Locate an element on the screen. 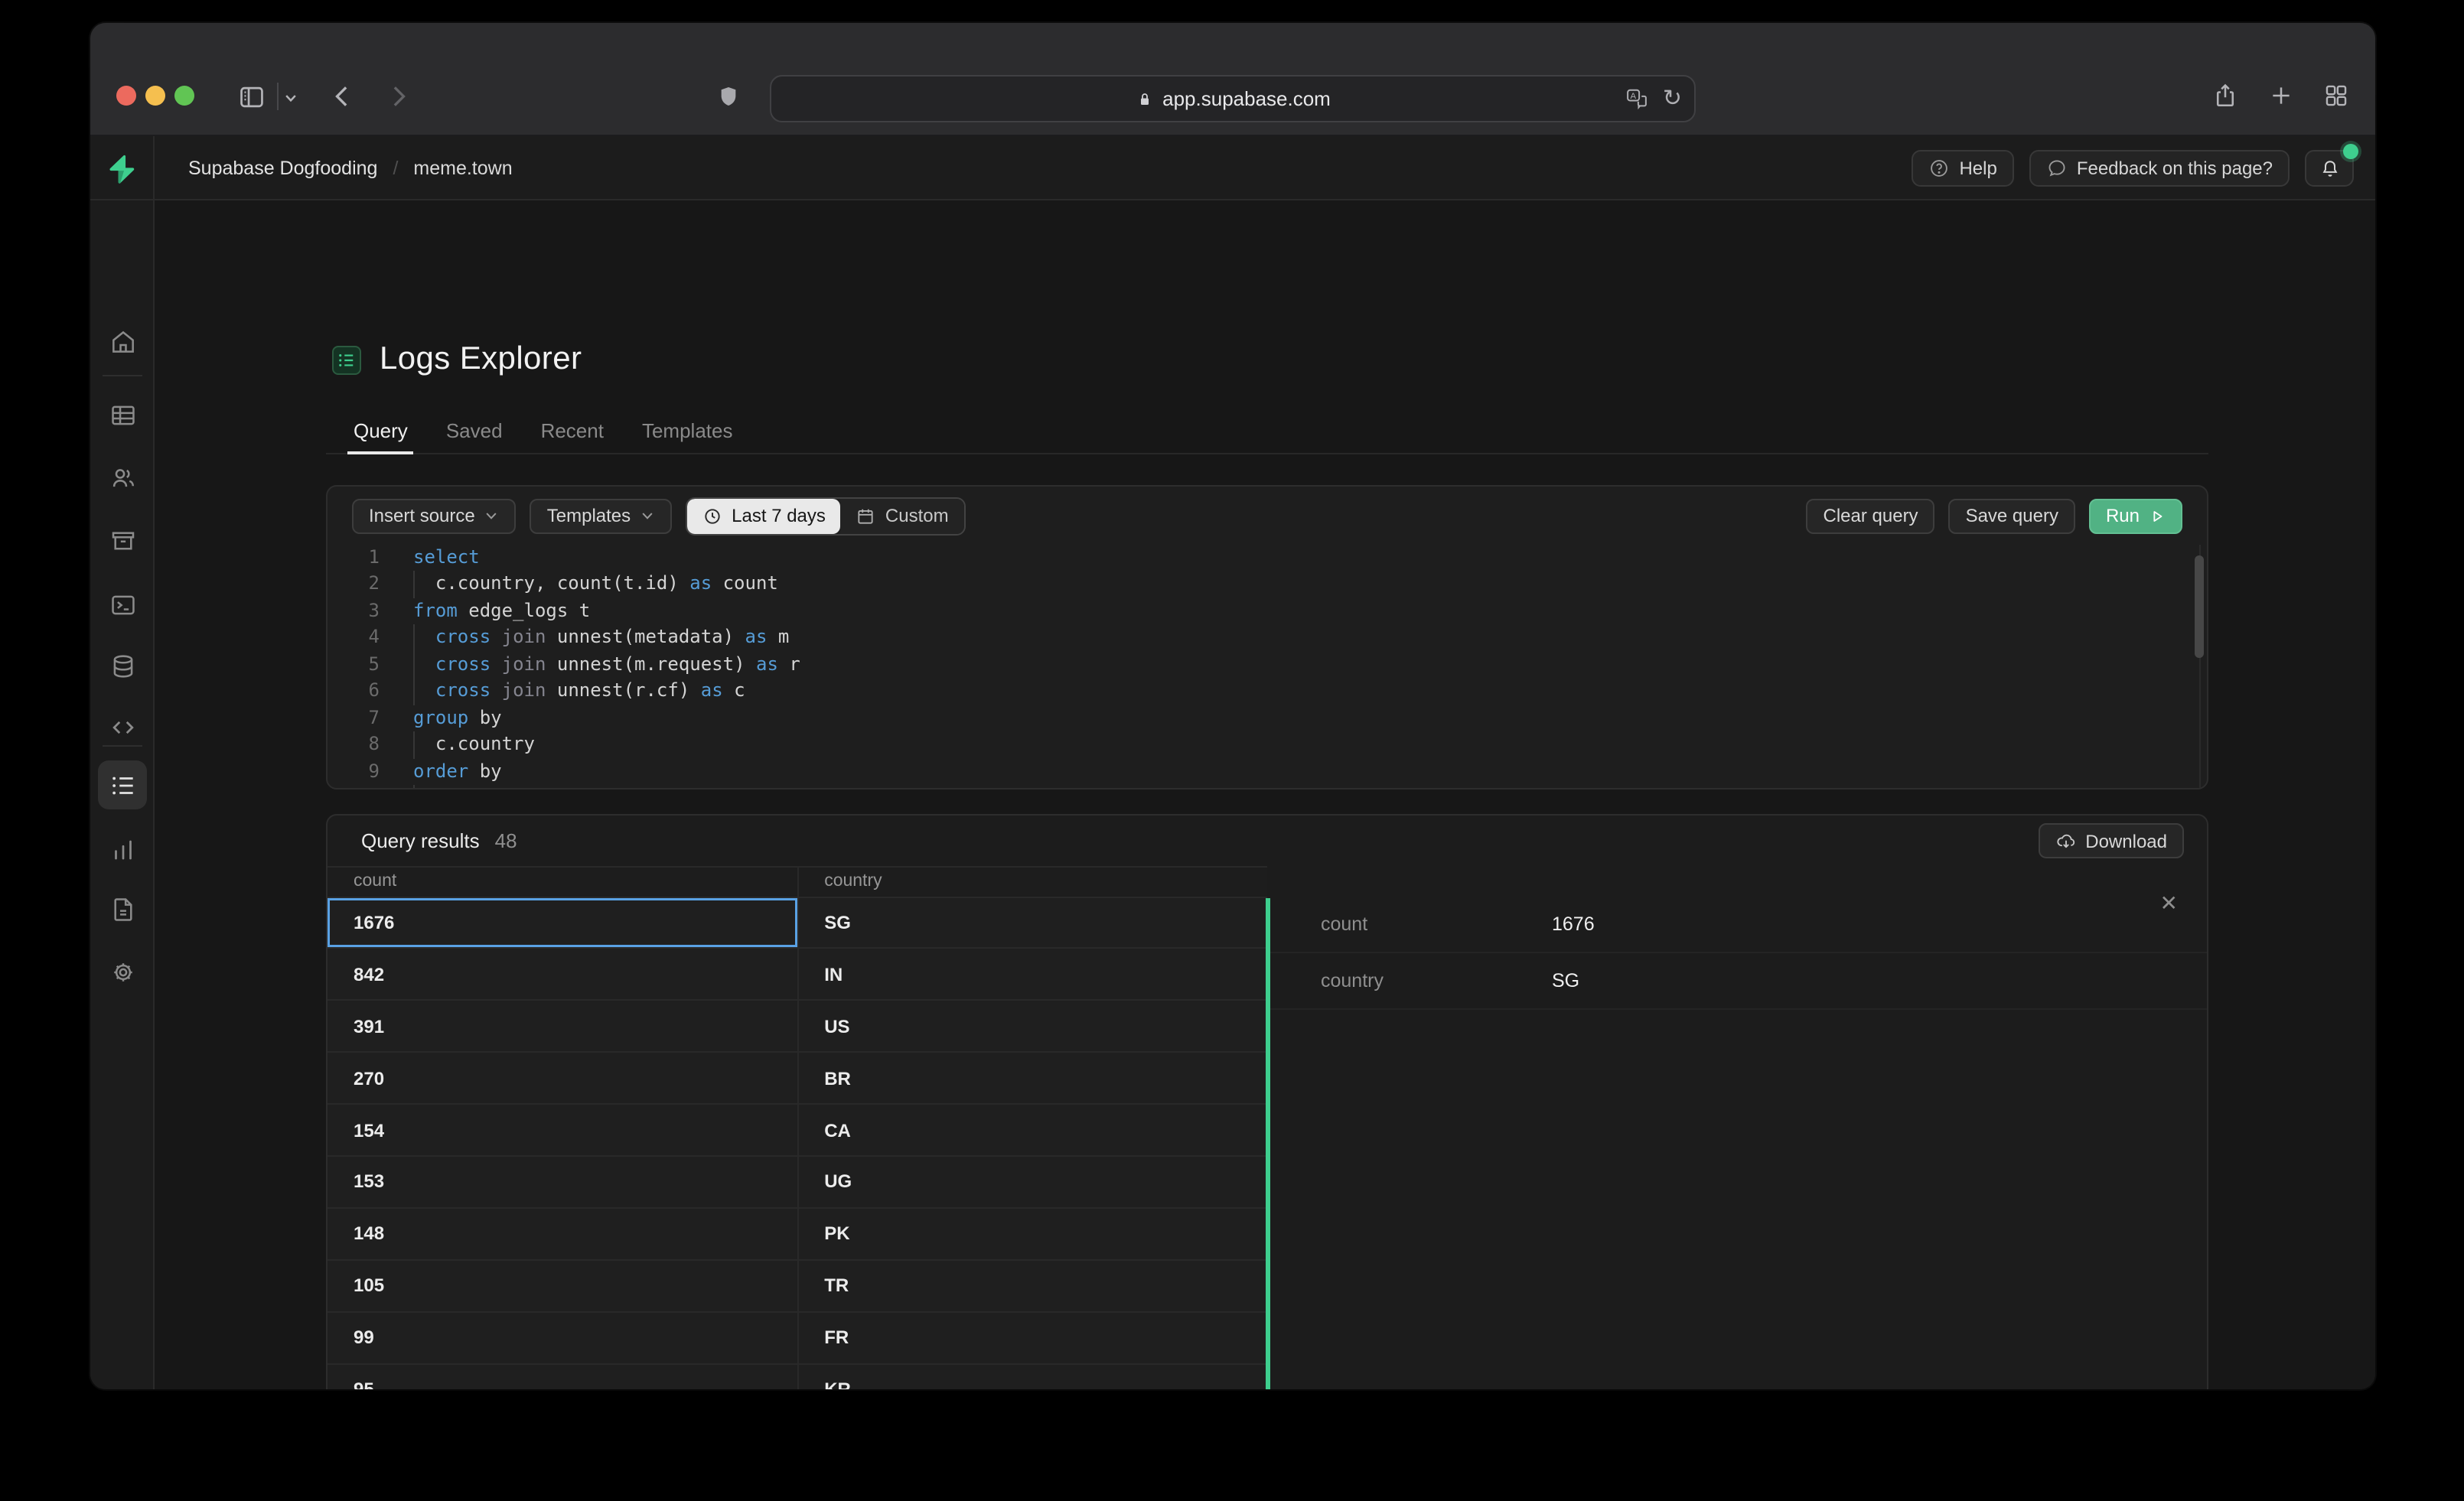  column-header-country: country is located at coordinates (1031, 882).